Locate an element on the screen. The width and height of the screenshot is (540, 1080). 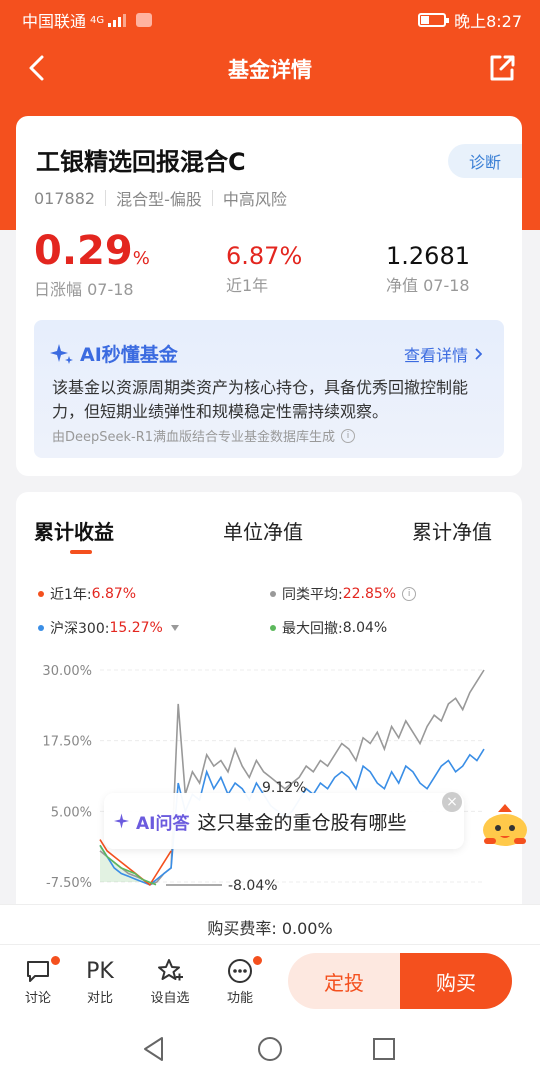
ai-question-bubble: AI问答 这只基金的重仓股有哪些 is located at coordinates (284, 821).